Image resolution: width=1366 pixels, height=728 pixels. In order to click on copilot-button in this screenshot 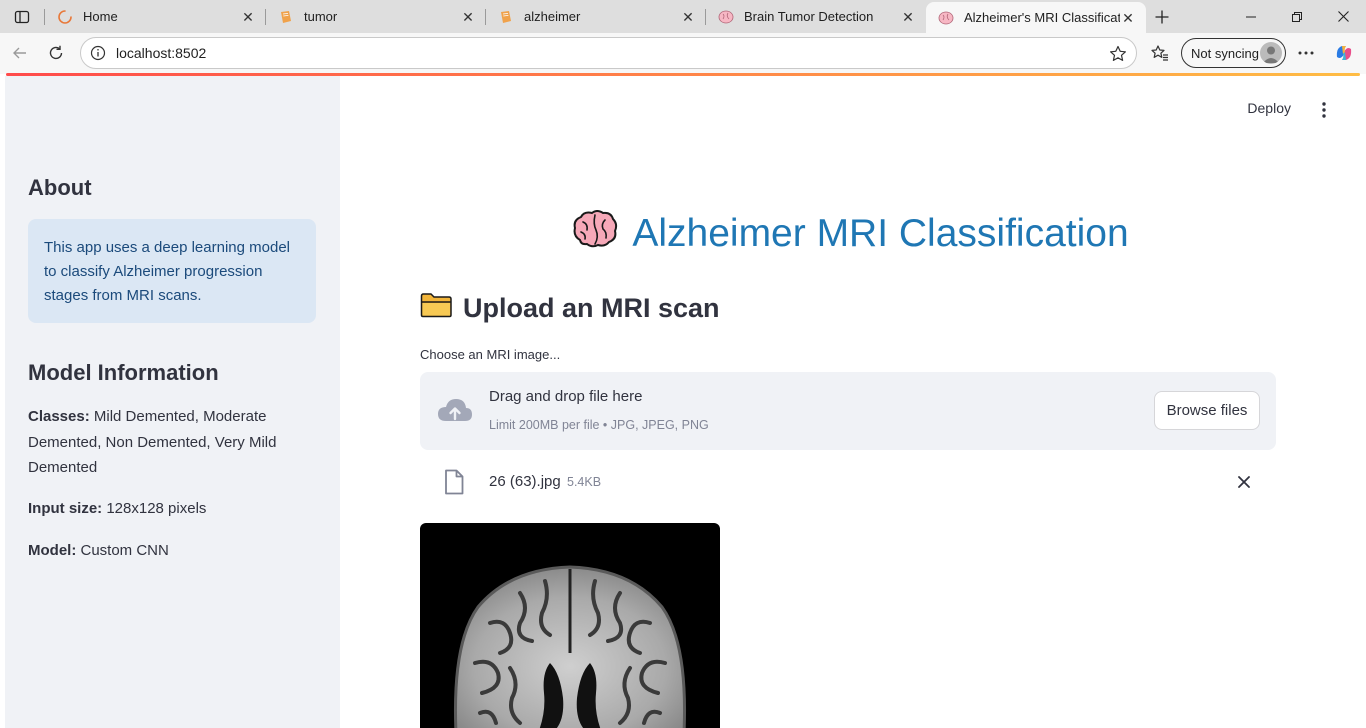, I will do `click(1344, 53)`.